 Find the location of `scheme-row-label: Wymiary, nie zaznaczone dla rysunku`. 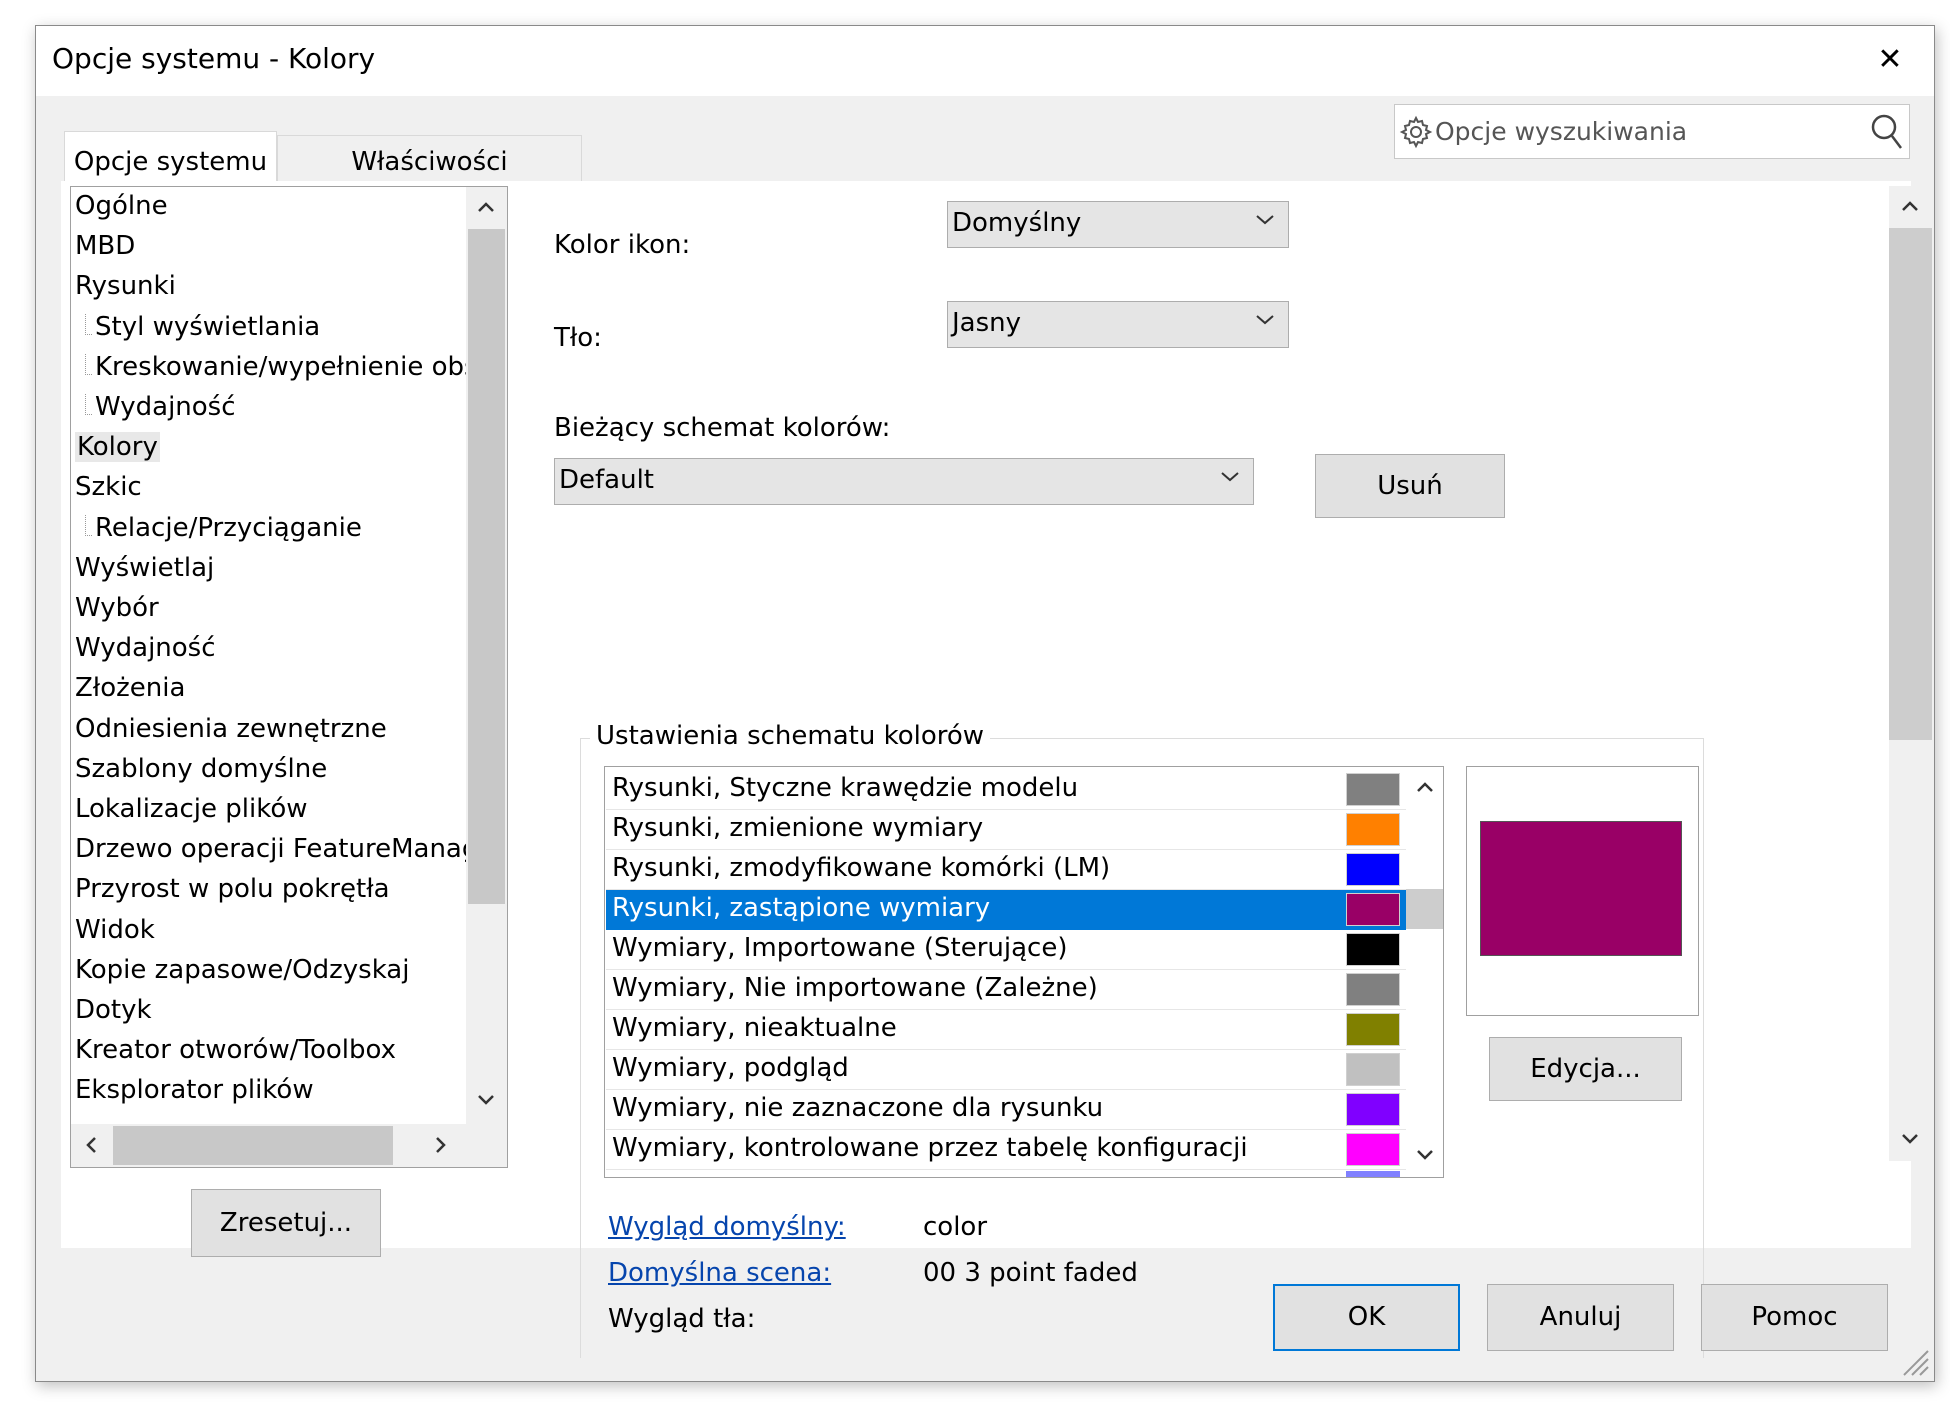

scheme-row-label: Wymiary, nie zaznaczone dla rysunku is located at coordinates (858, 1108).